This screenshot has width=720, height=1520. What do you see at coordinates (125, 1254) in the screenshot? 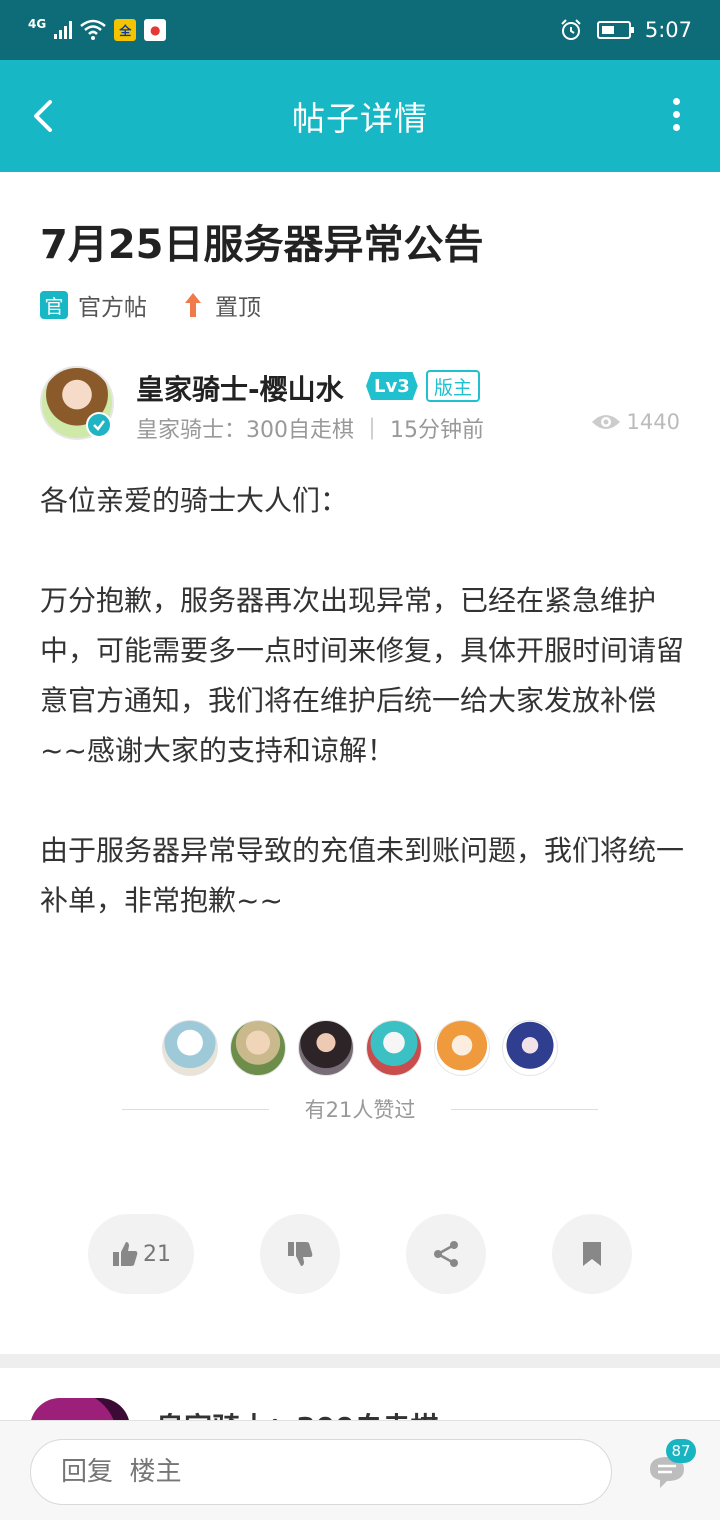
I see `thumbs-up-icon` at bounding box center [125, 1254].